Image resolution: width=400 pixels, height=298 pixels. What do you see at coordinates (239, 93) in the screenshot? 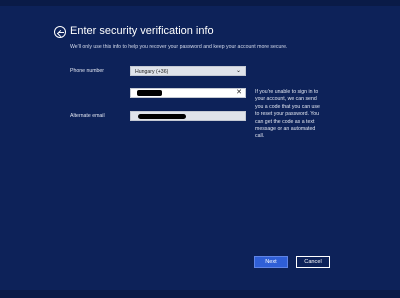
I see `close-icon: ✕` at bounding box center [239, 93].